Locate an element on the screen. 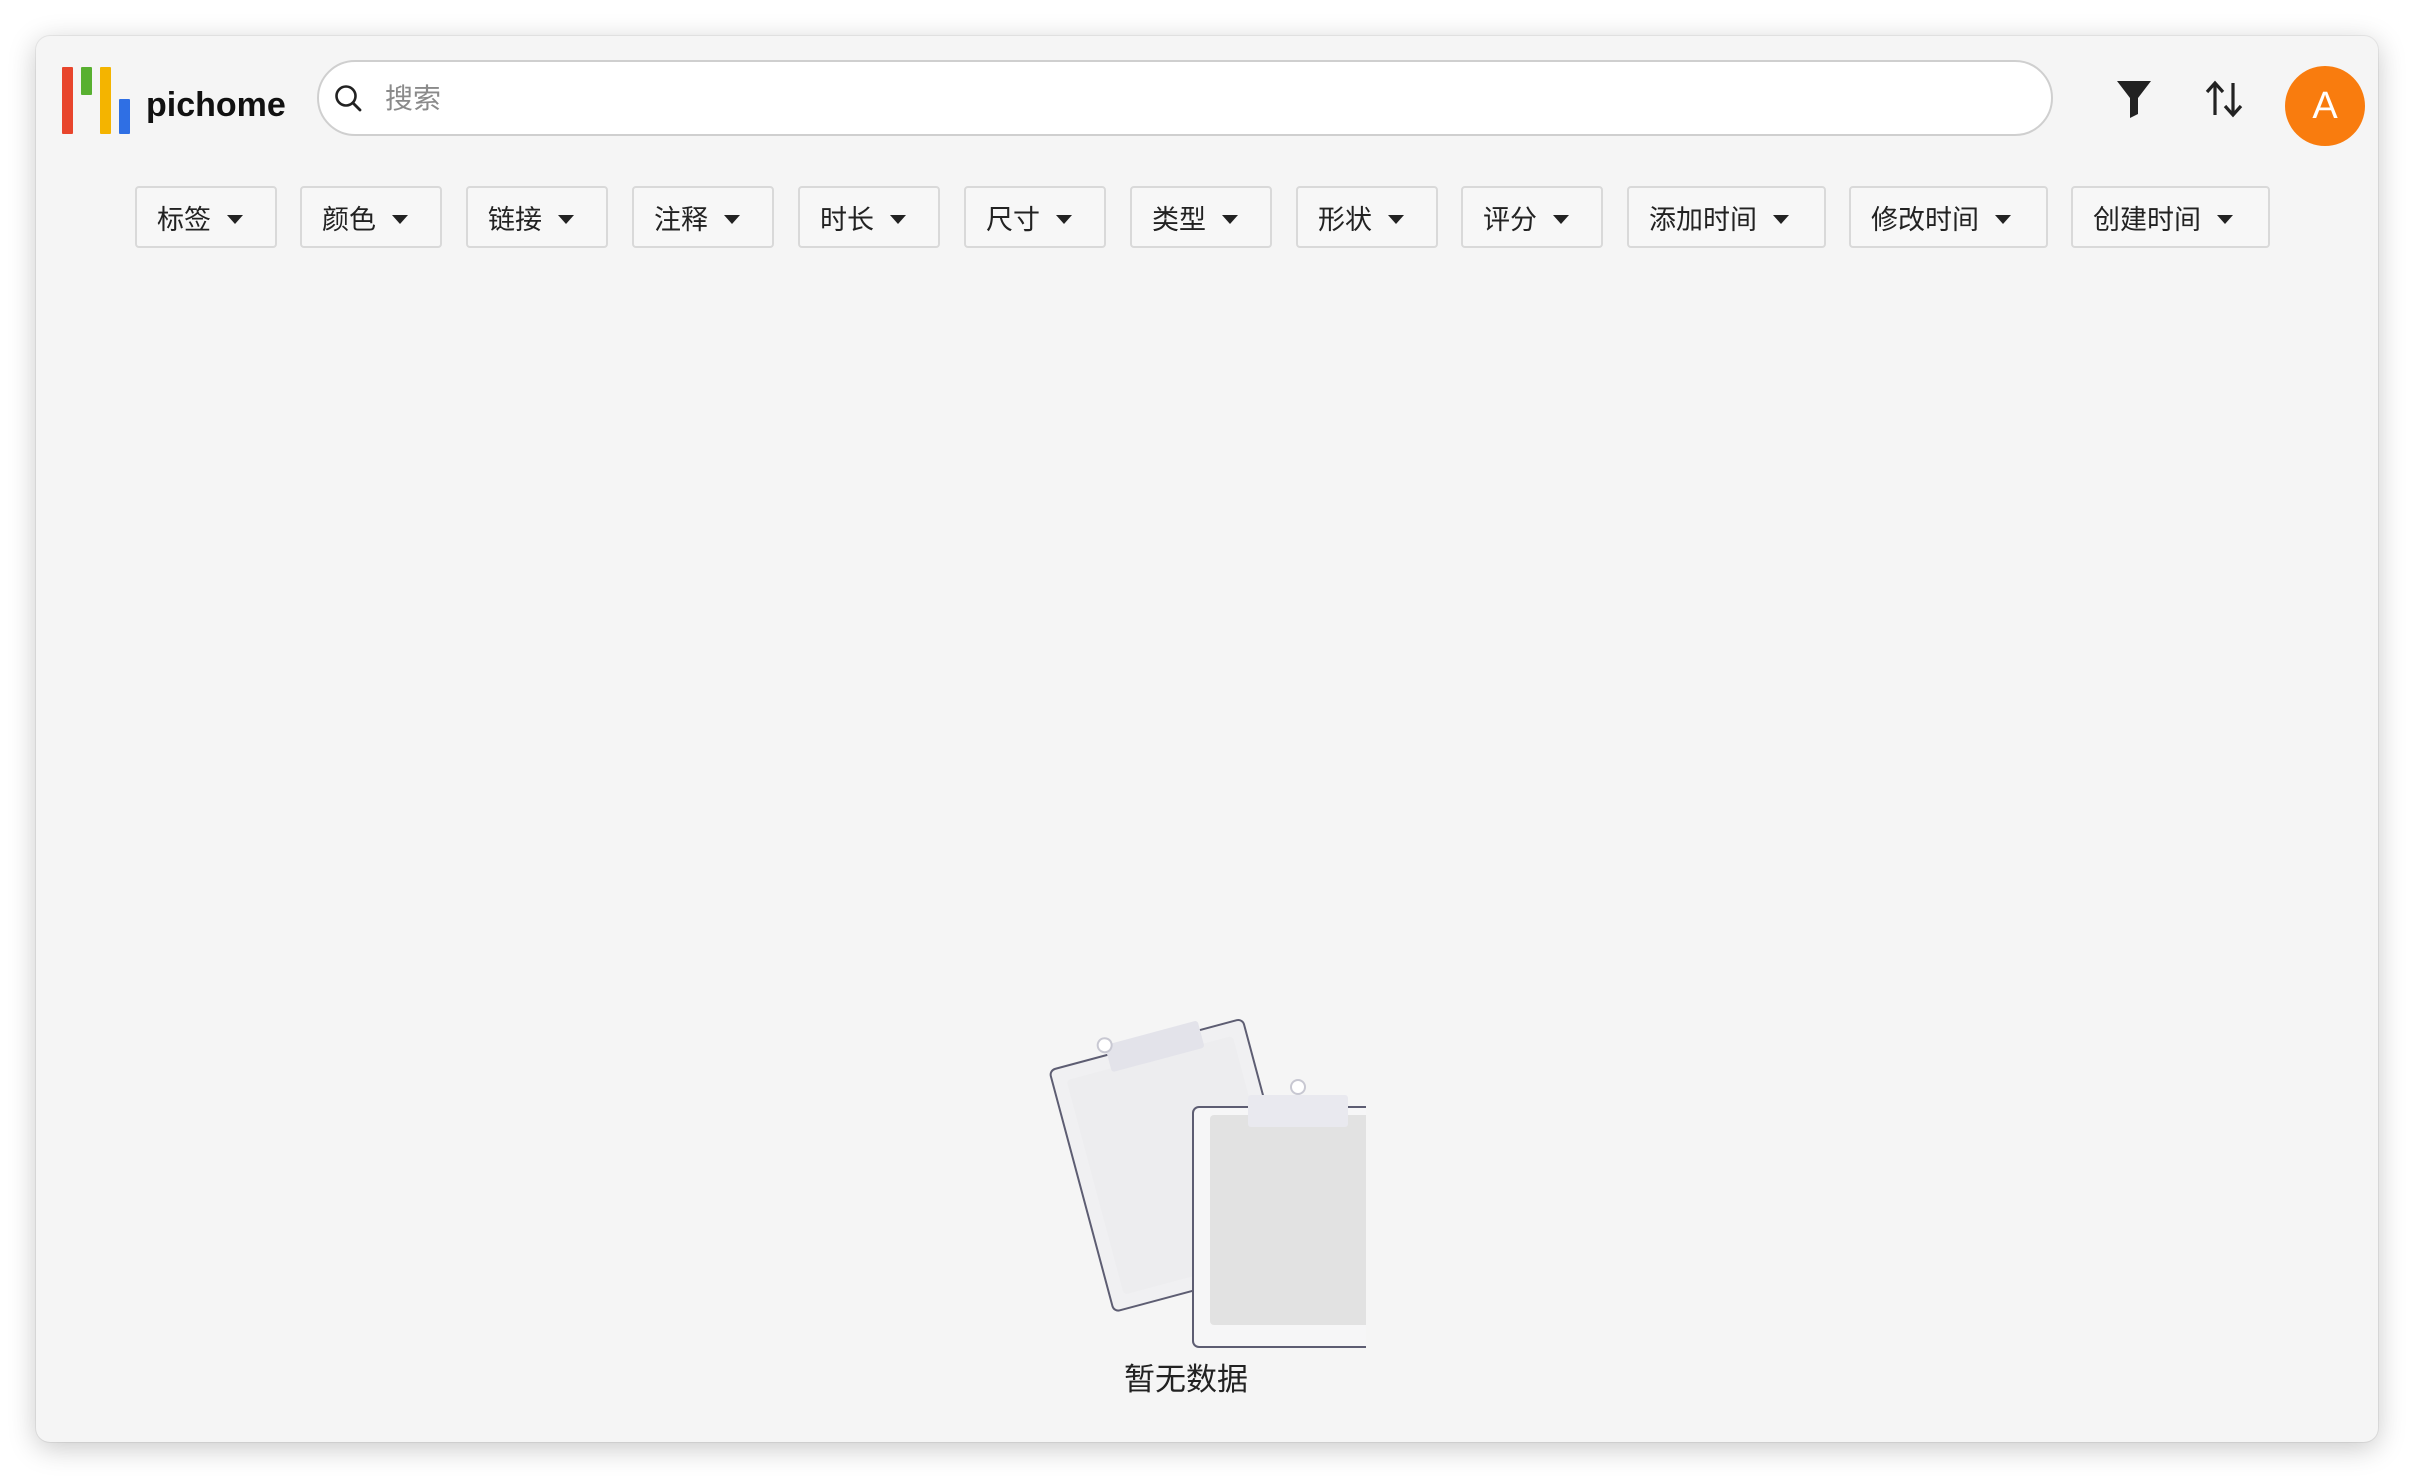  search-bar is located at coordinates (1185, 98).